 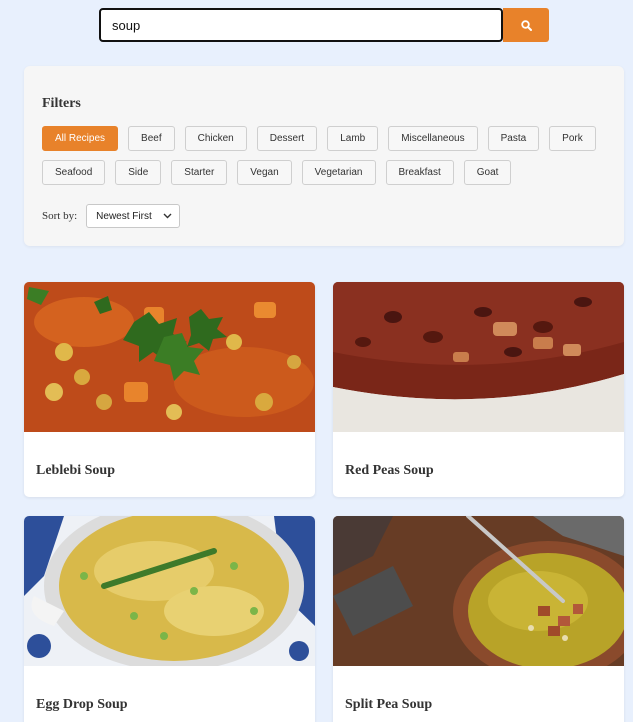 I want to click on filter-chip-side: Side, so click(x=138, y=172).